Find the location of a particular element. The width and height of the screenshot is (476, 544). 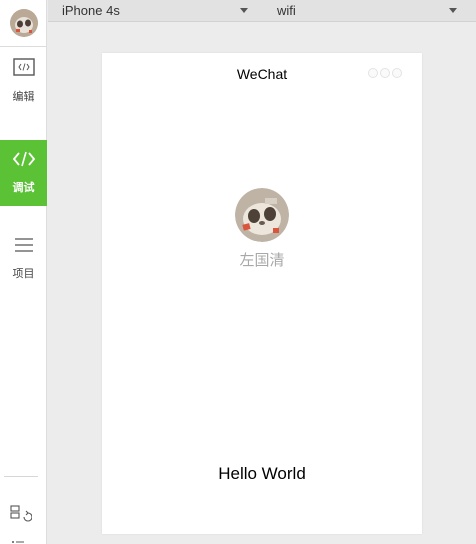

avatar is located at coordinates (23, 23).